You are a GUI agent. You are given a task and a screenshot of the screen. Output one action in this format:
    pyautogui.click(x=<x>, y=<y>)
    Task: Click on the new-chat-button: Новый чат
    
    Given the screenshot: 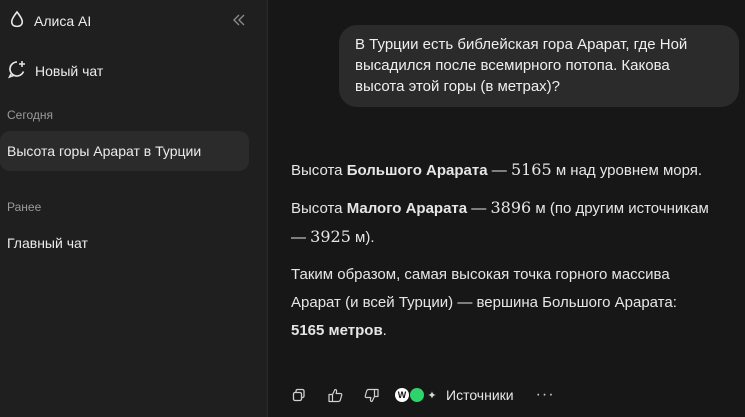 What is the action you would take?
    pyautogui.click(x=55, y=71)
    